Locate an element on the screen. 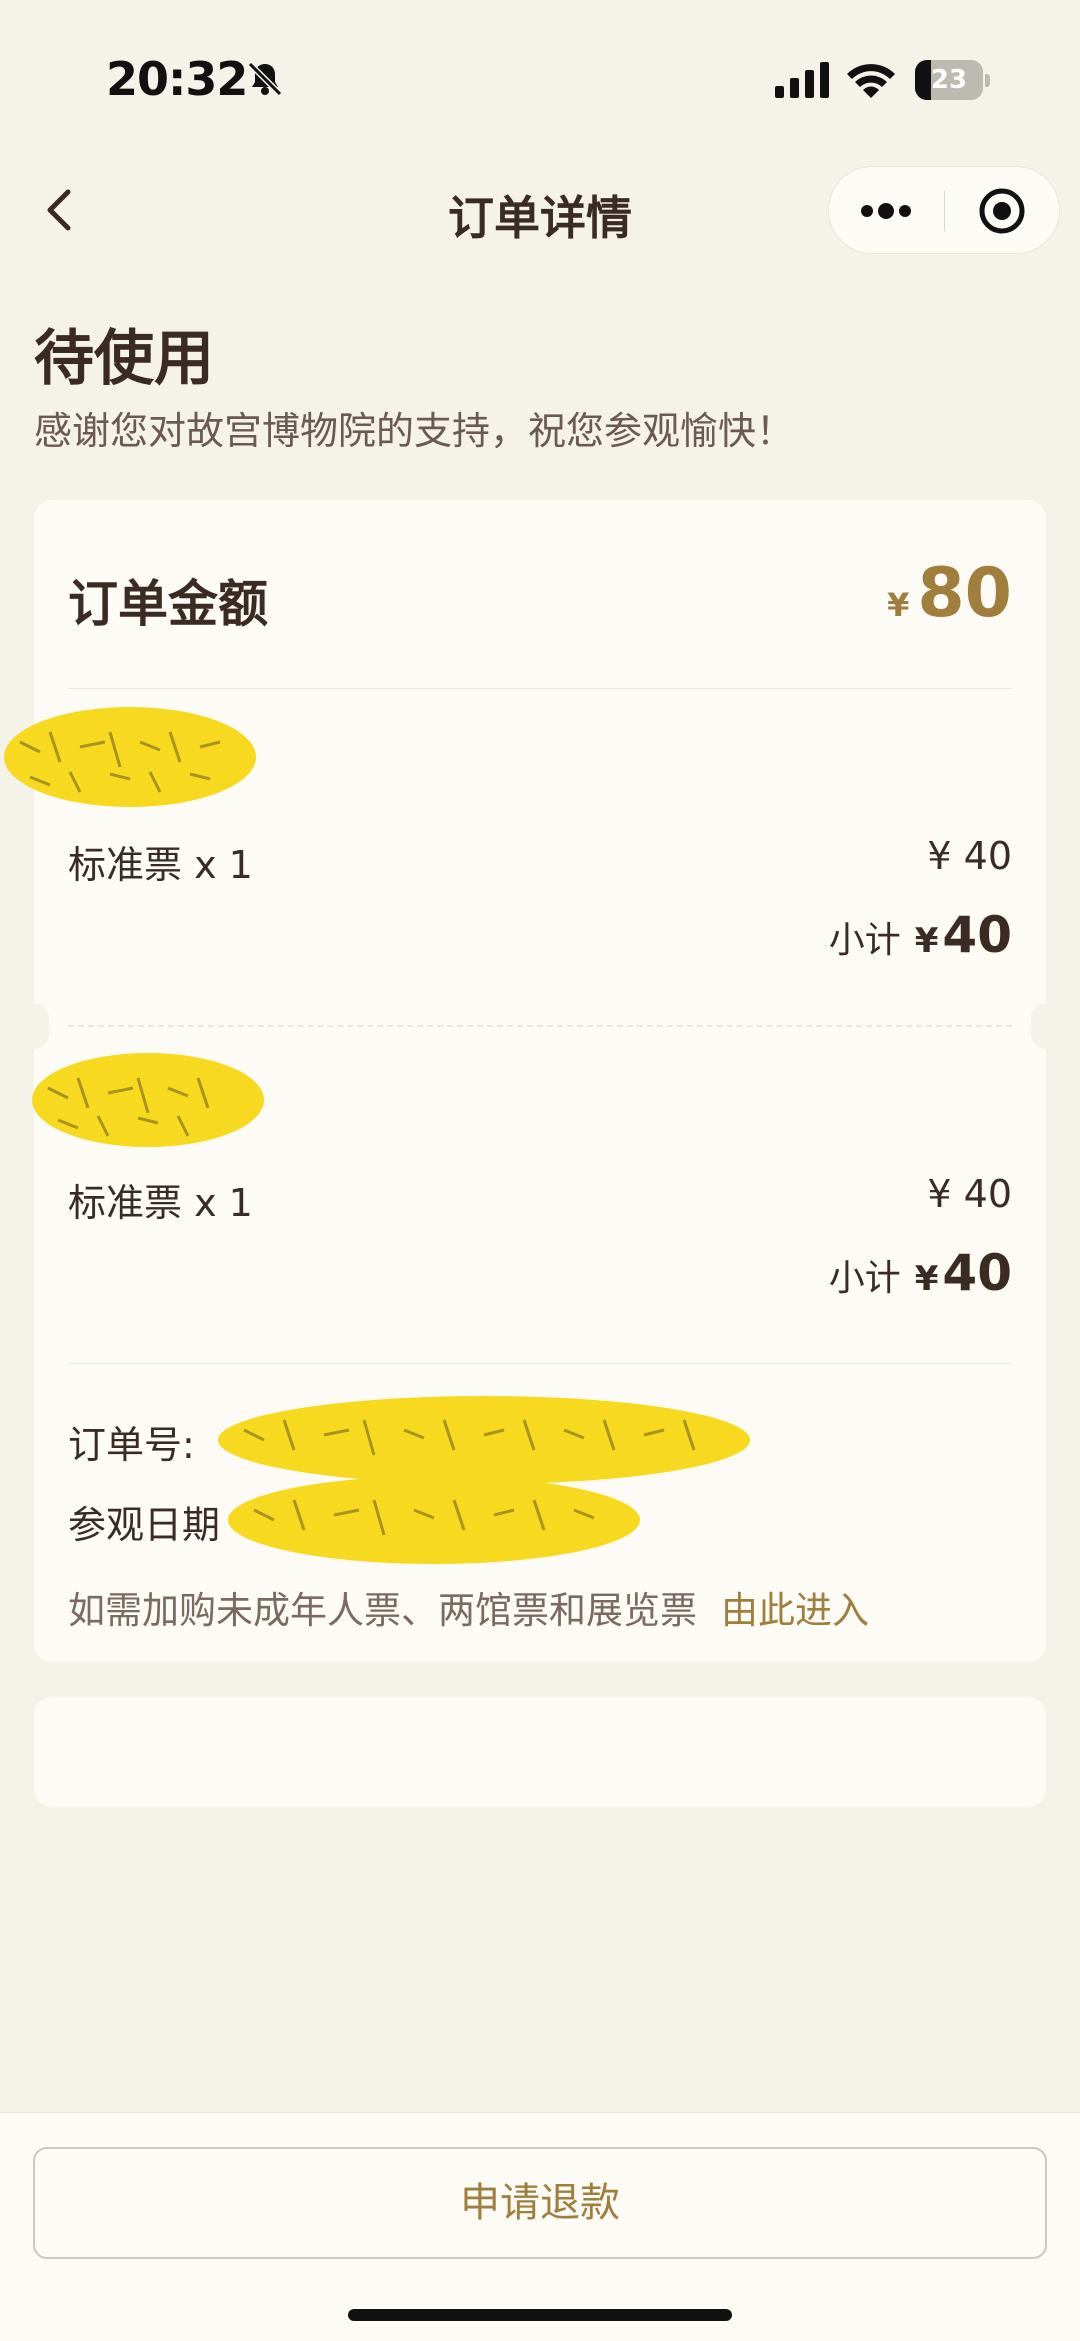  order-number-label: 订单号: is located at coordinates (131, 1445).